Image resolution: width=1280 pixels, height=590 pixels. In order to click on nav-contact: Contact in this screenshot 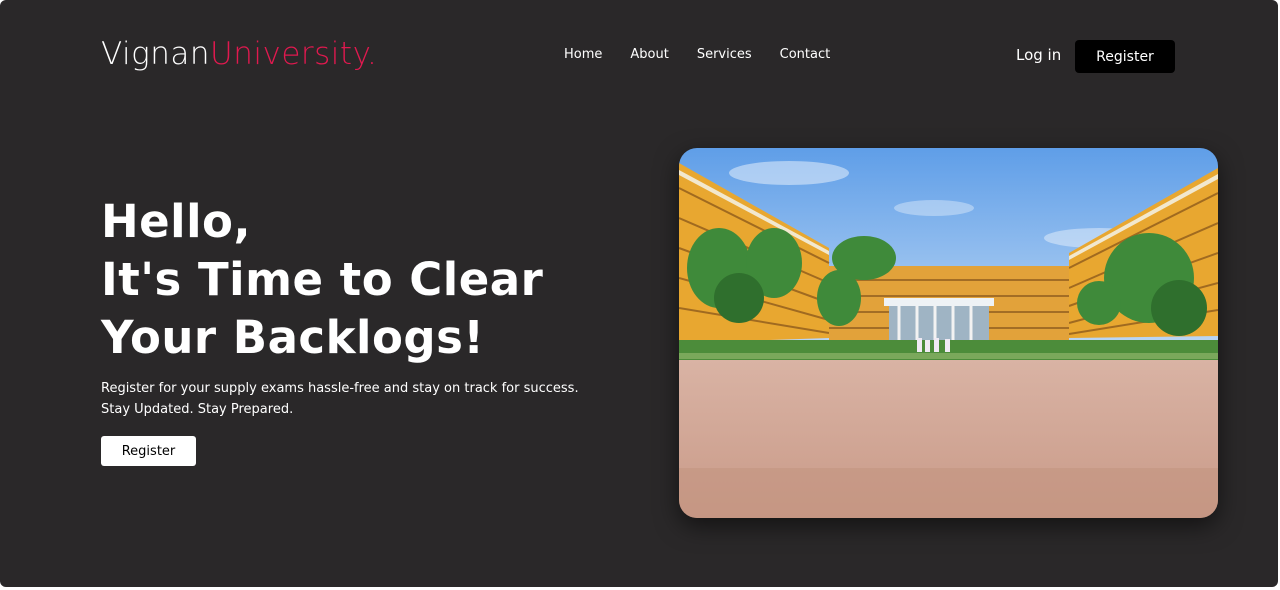, I will do `click(805, 54)`.